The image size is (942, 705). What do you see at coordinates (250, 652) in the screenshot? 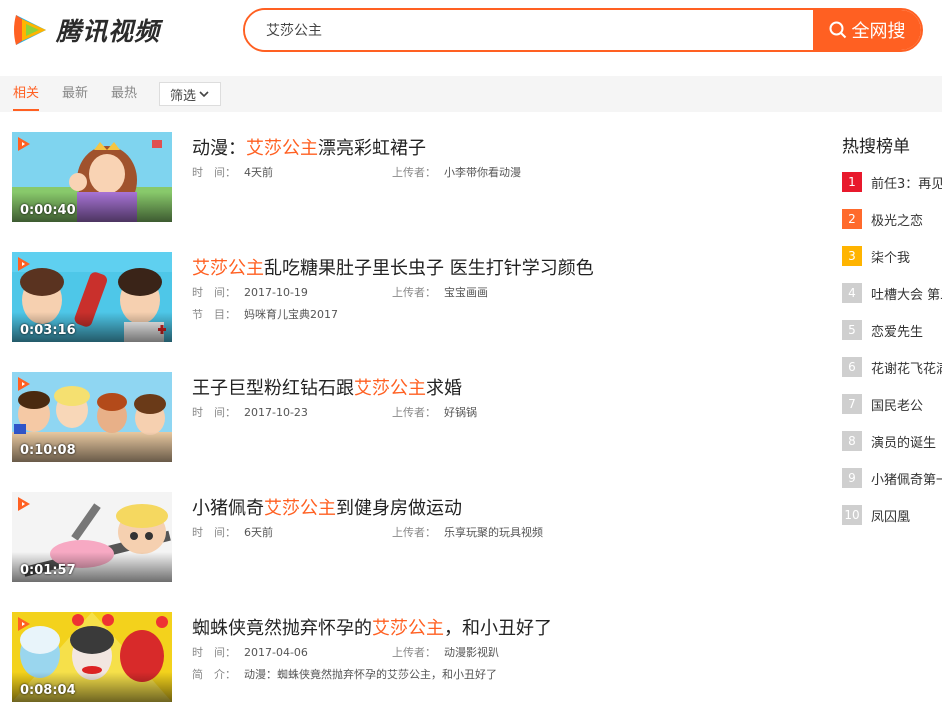
I see `meta-time: 时 间： 2017-04-06` at bounding box center [250, 652].